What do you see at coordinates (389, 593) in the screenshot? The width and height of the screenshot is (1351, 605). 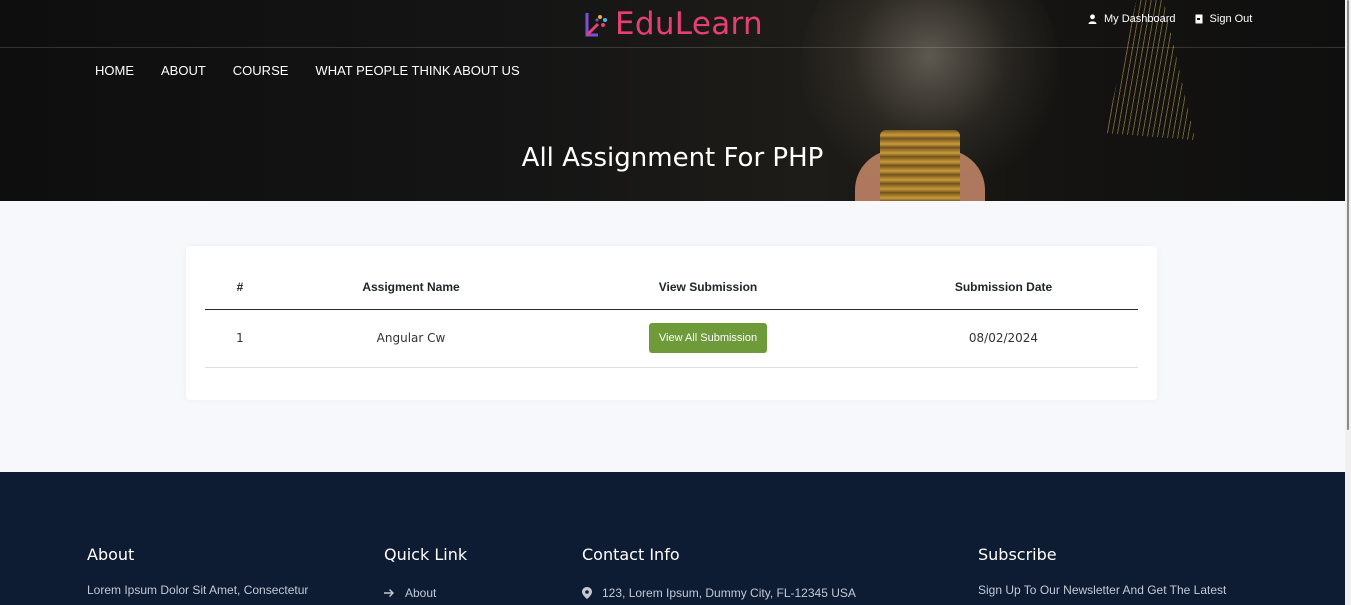 I see `arrow-right-icon` at bounding box center [389, 593].